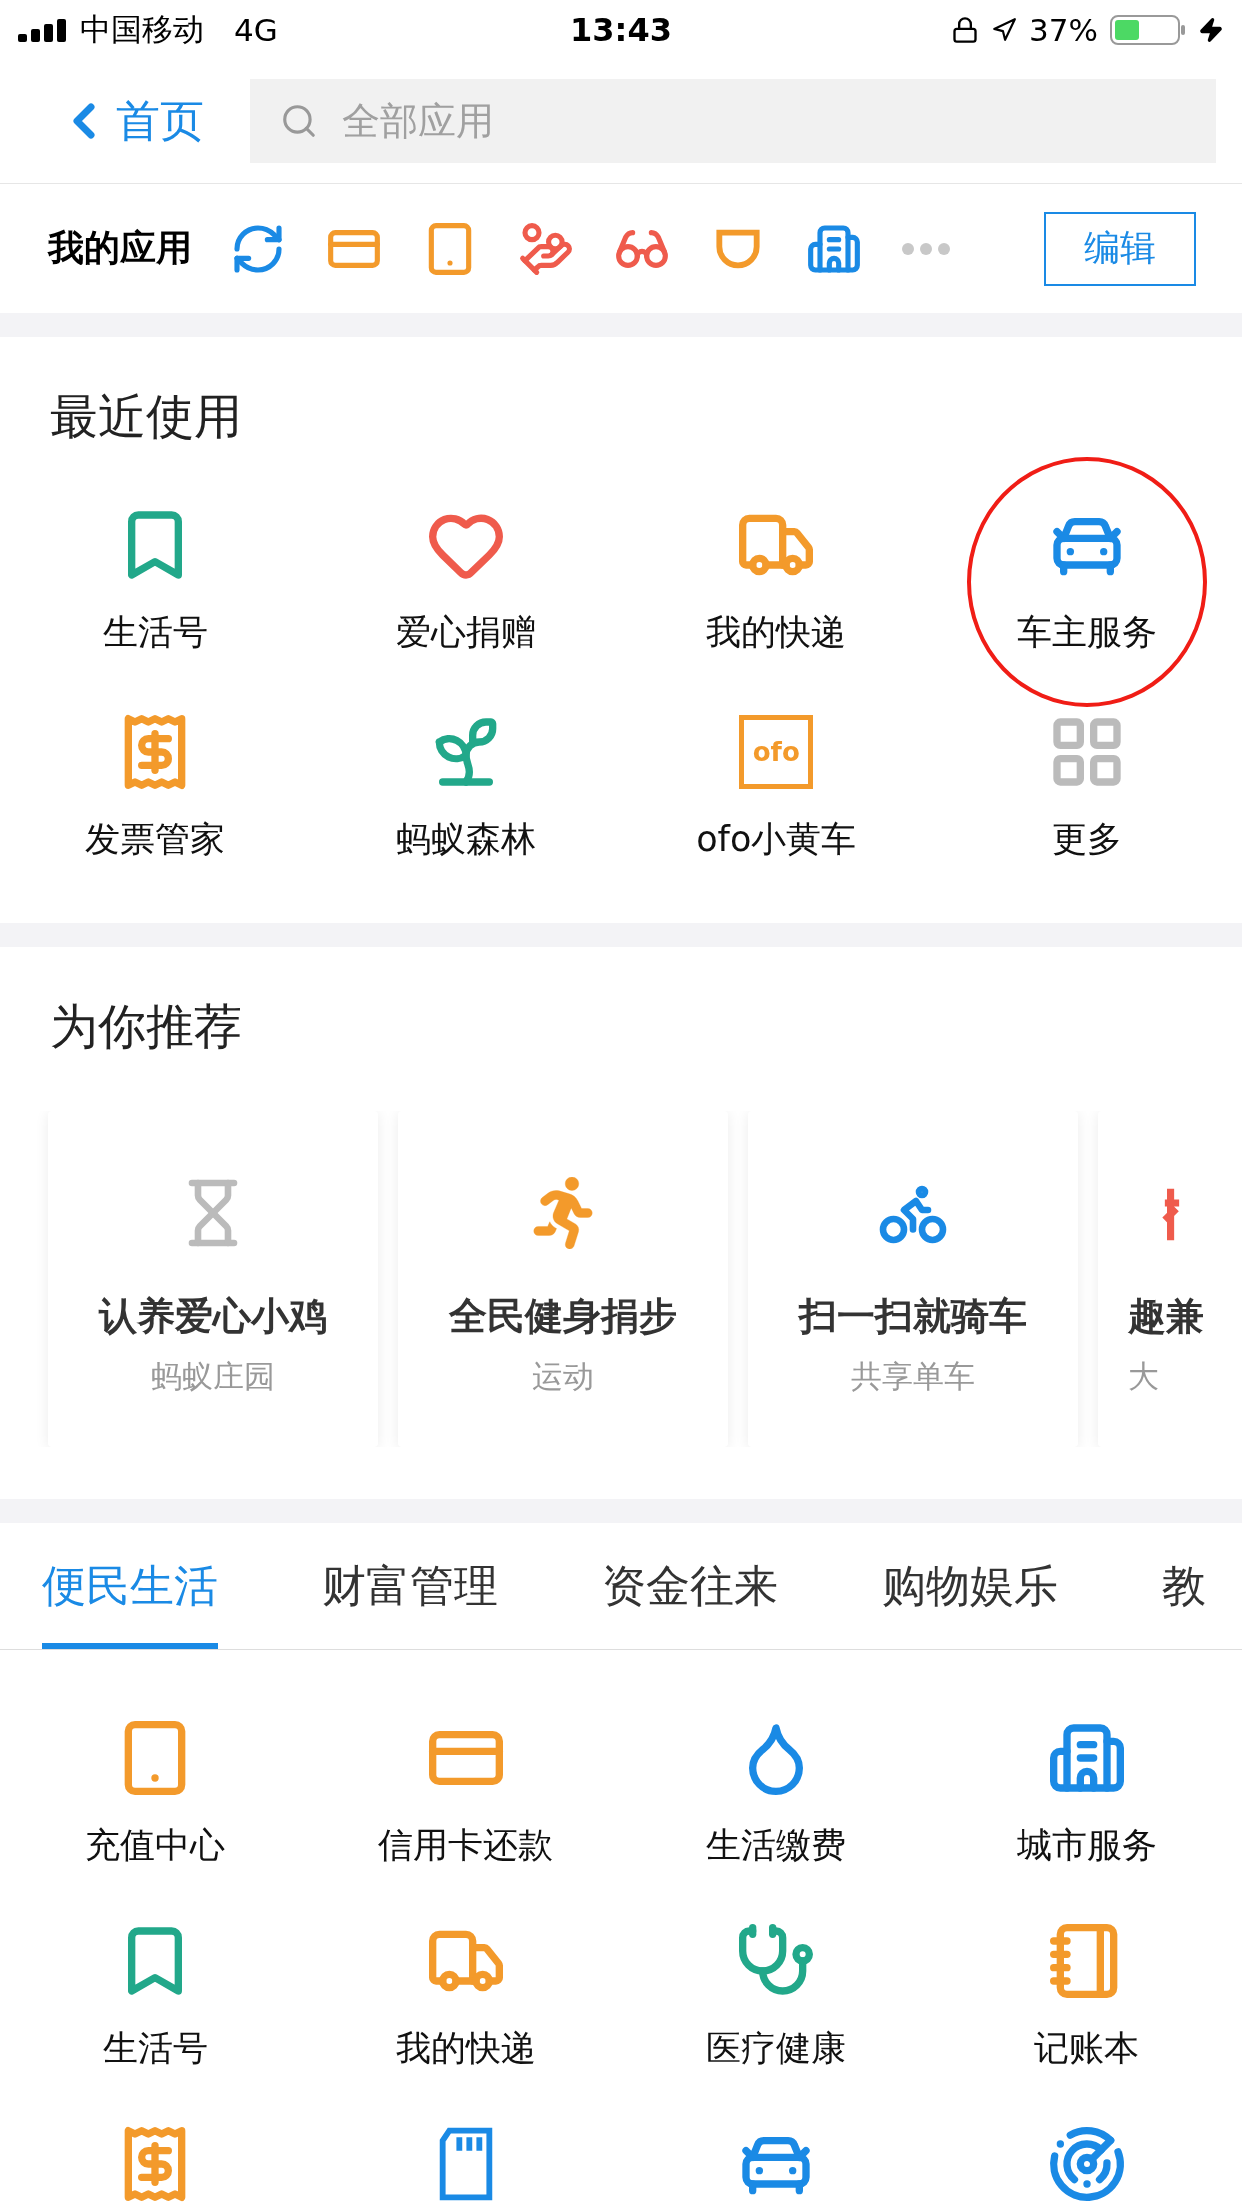 This screenshot has height=2208, width=1242. I want to click on app-item: 信用卡还款, so click(465, 1791).